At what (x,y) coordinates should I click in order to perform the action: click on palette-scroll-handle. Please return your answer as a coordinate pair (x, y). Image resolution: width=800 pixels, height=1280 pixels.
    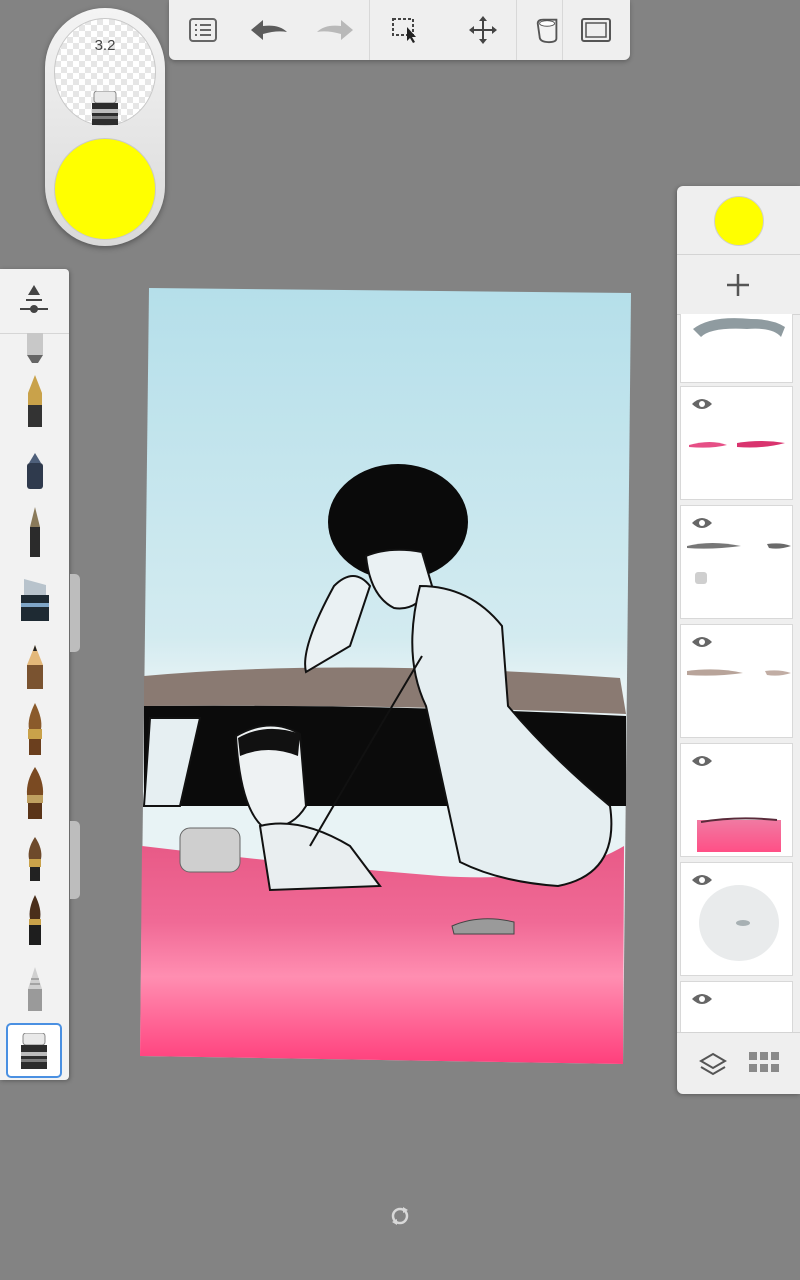
    Looking at the image, I should click on (75, 613).